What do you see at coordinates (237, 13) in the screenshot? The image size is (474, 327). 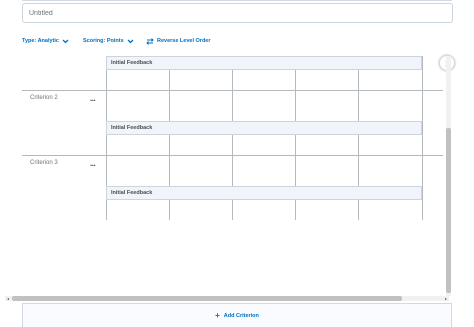 I see `rubric-name-input` at bounding box center [237, 13].